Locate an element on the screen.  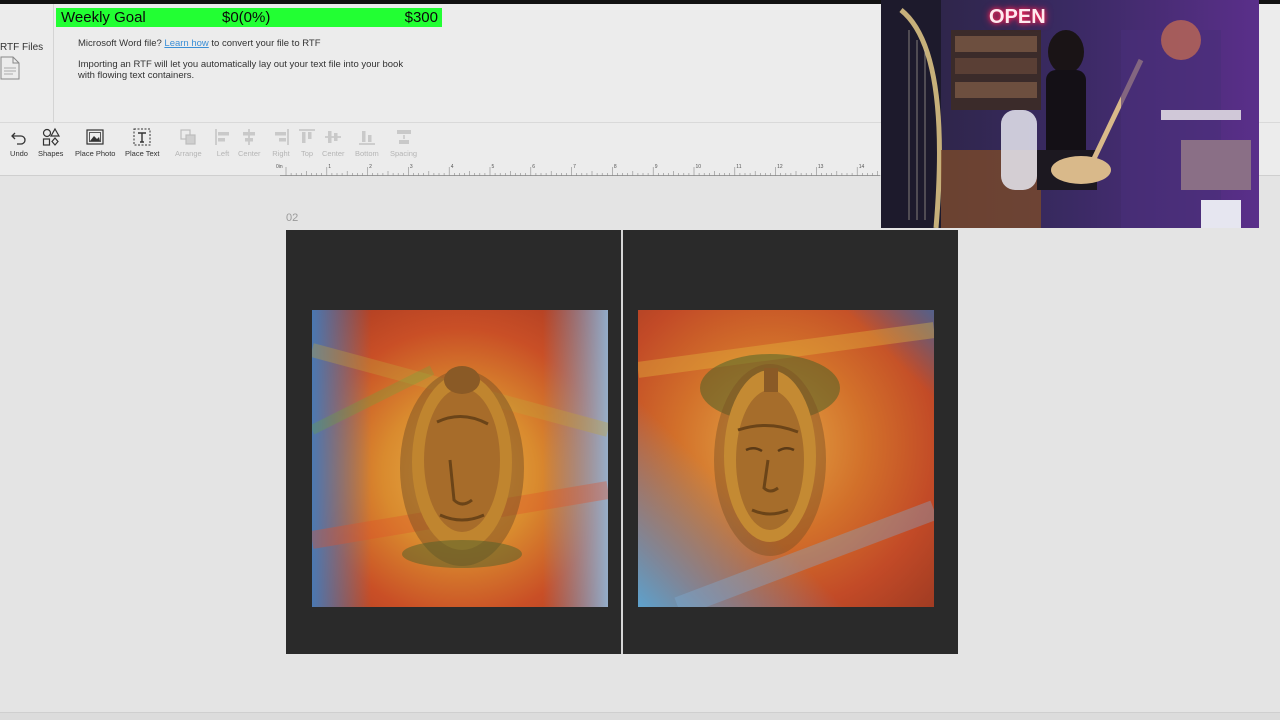
place-text-button: Place Text is located at coordinates (142, 144).